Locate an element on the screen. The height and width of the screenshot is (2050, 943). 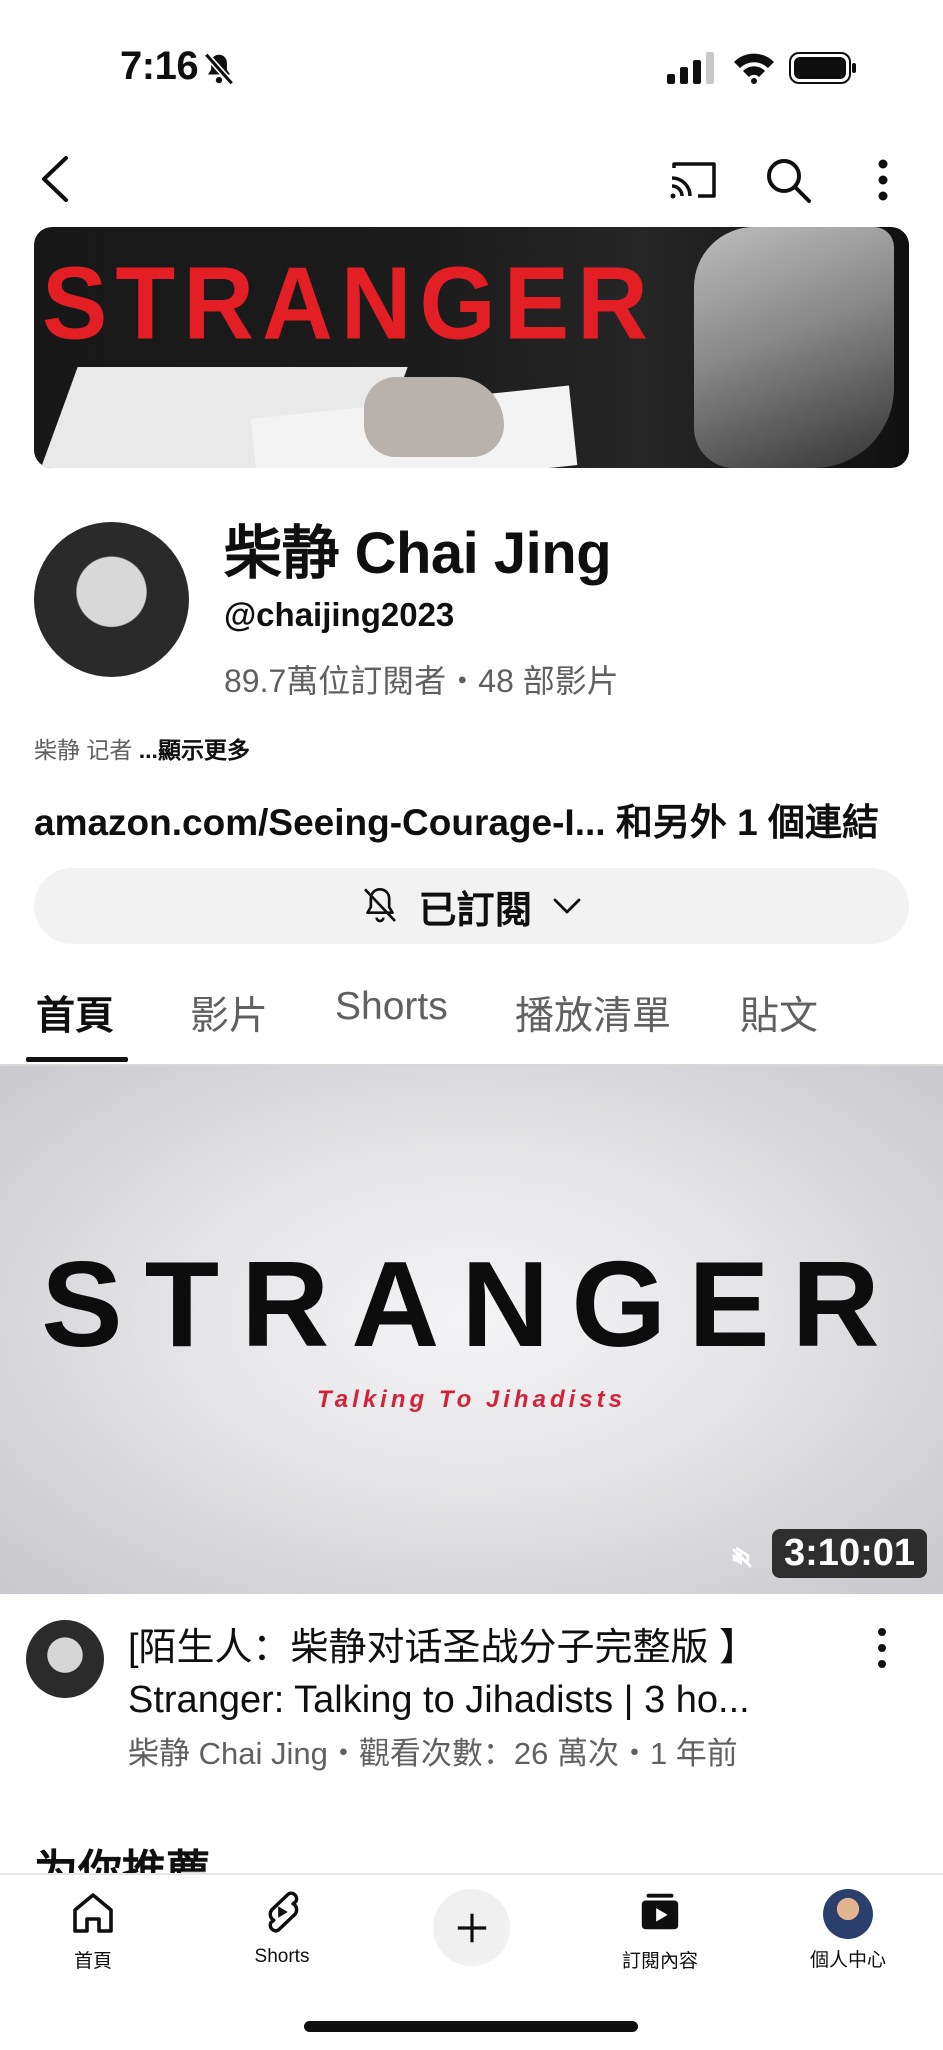
home-icon is located at coordinates (93, 1913).